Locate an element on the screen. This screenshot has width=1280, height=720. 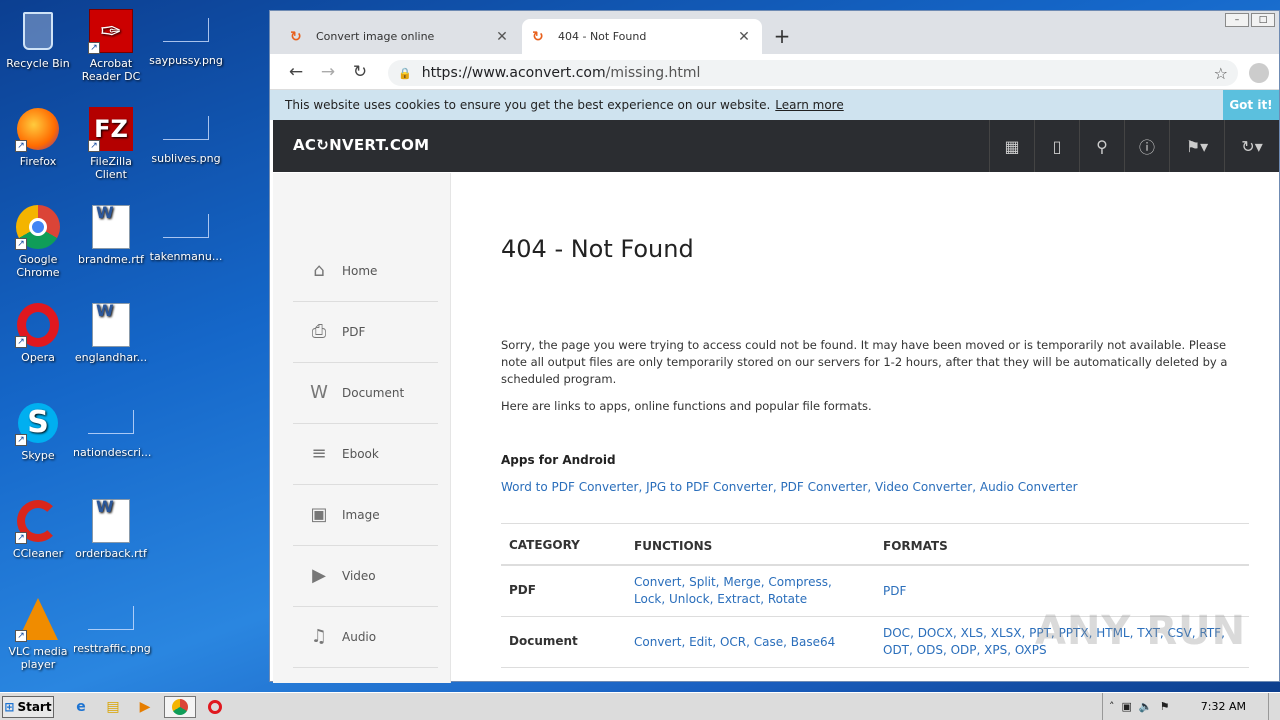
desktop-icon-filezilla: FZ ↗ FileZilla Client is located at coordinates (111, 143).